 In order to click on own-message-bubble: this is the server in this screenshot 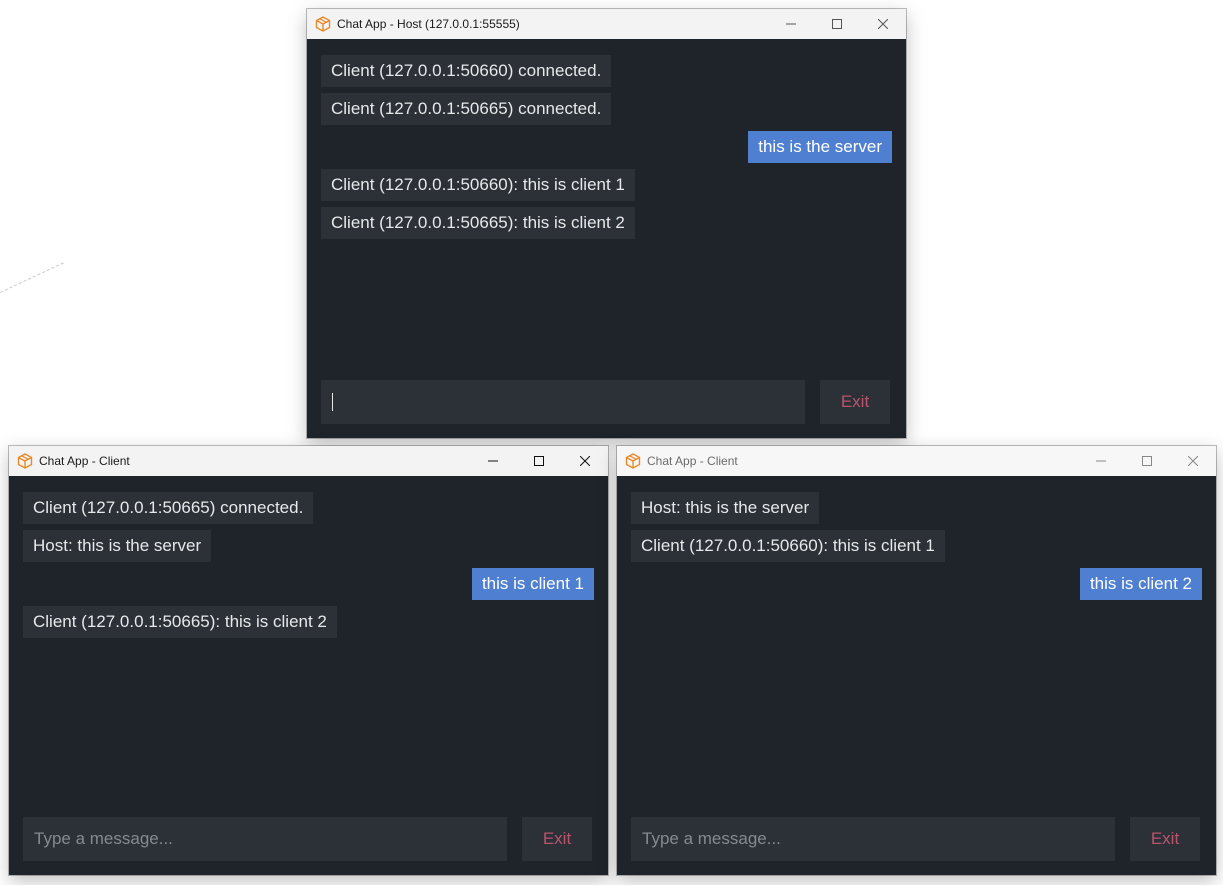, I will do `click(820, 147)`.